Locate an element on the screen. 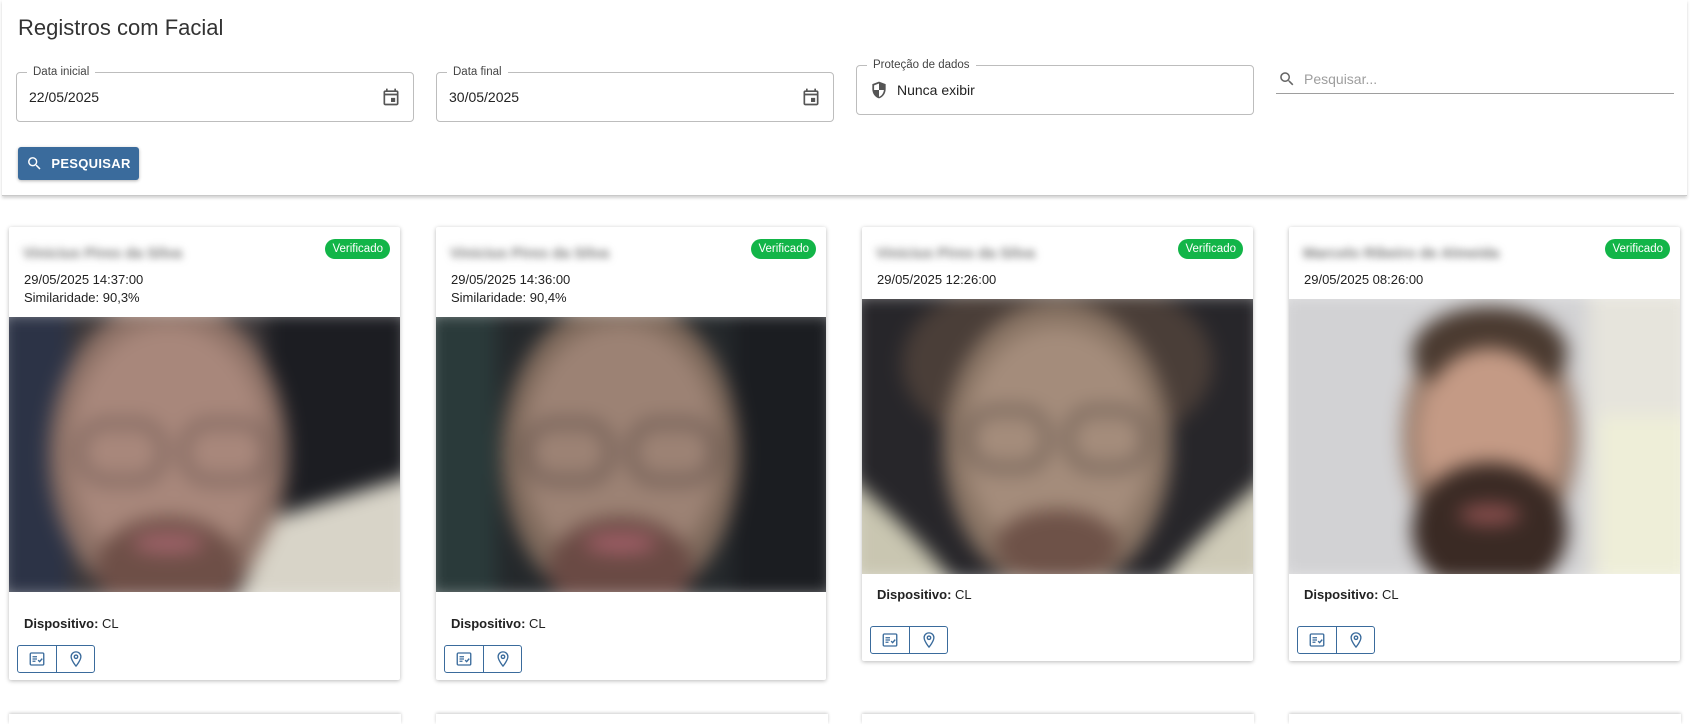 The height and width of the screenshot is (724, 1692). page-title: Registros com Facial is located at coordinates (121, 27).